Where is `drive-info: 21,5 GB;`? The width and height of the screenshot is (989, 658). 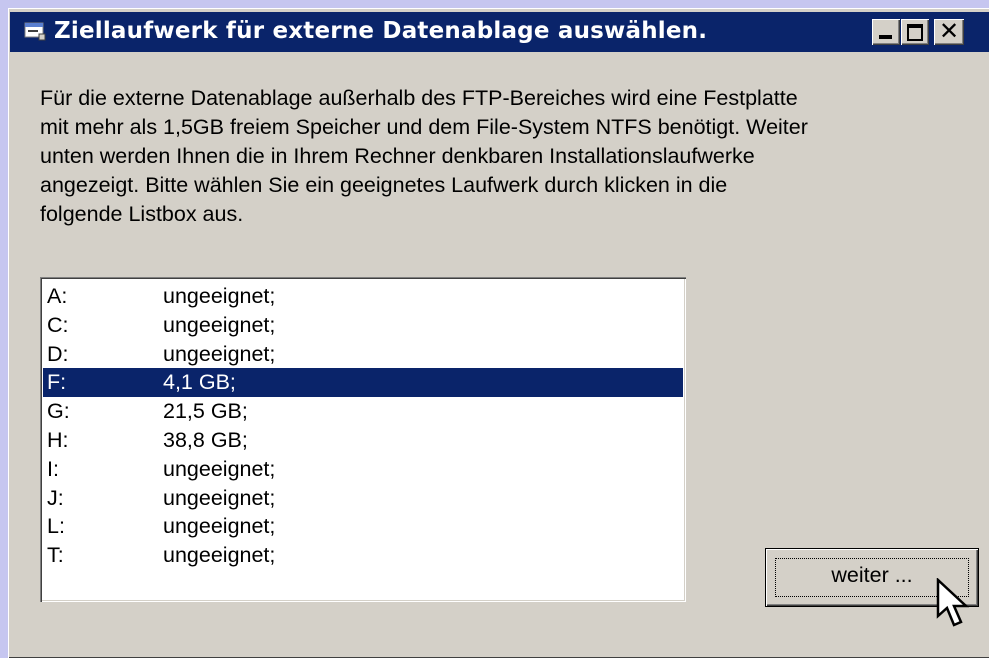 drive-info: 21,5 GB; is located at coordinates (205, 411).